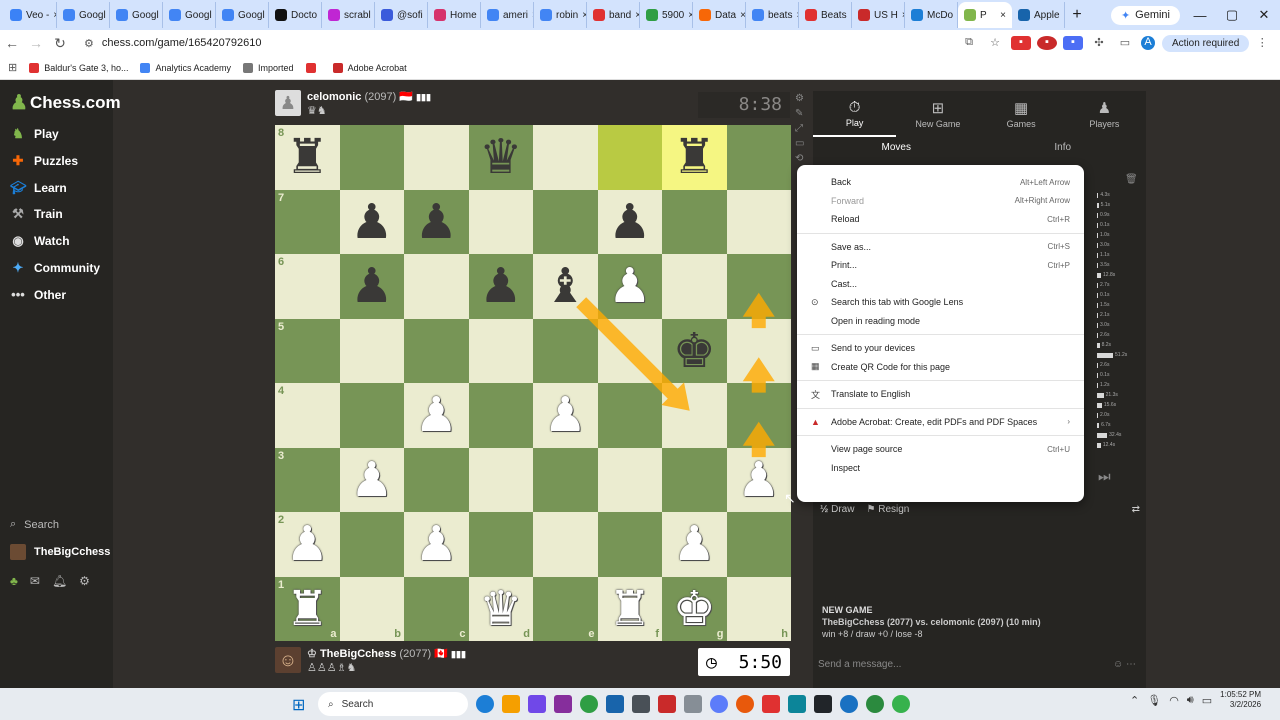 The width and height of the screenshot is (1280, 720). Describe the element at coordinates (500, 479) in the screenshot. I see `square-d3` at that location.